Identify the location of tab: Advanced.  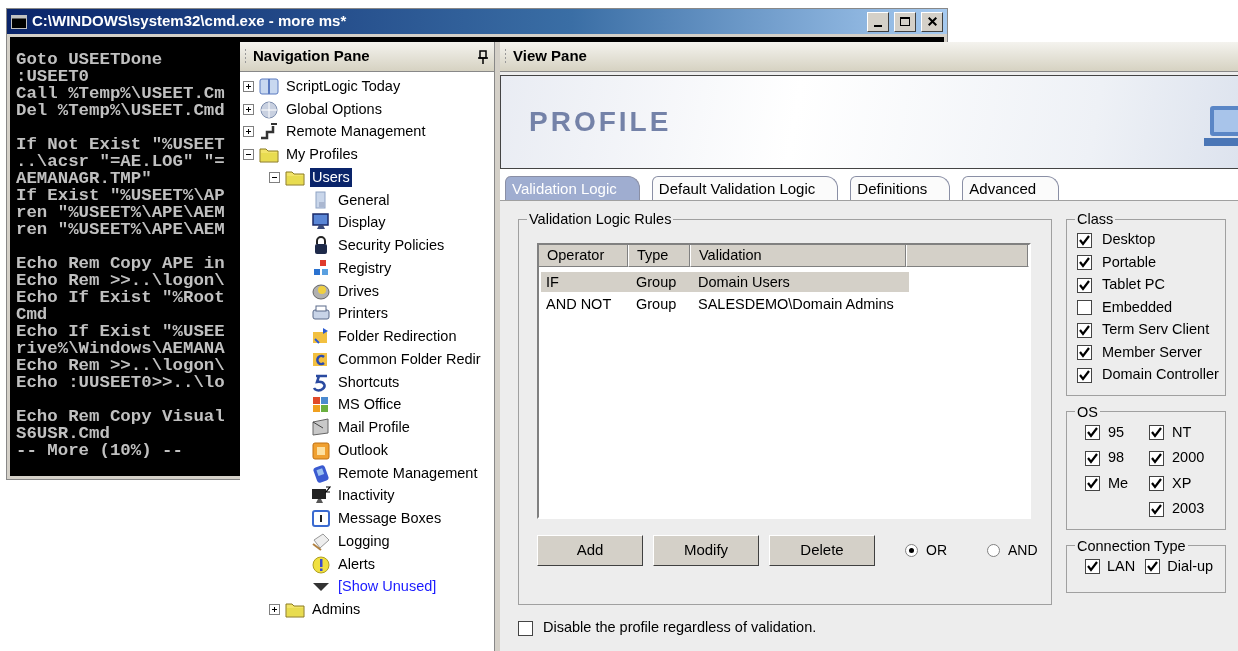
(1011, 188).